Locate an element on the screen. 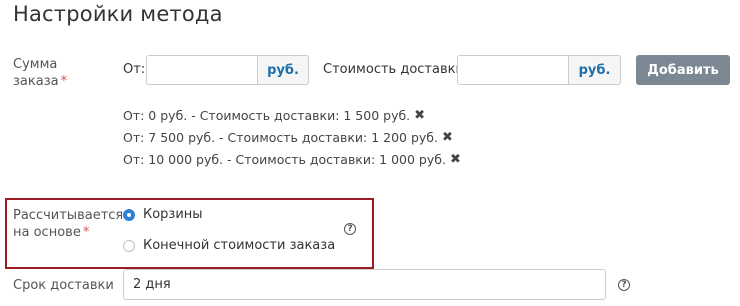 This screenshot has width=740, height=306. radio-unchecked-icon is located at coordinates (129, 245).